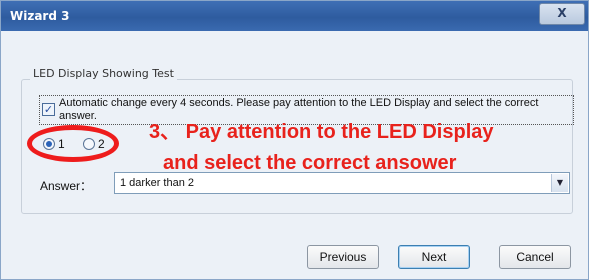 The image size is (589, 280). What do you see at coordinates (66, 186) in the screenshot?
I see `answer-label: Answer：` at bounding box center [66, 186].